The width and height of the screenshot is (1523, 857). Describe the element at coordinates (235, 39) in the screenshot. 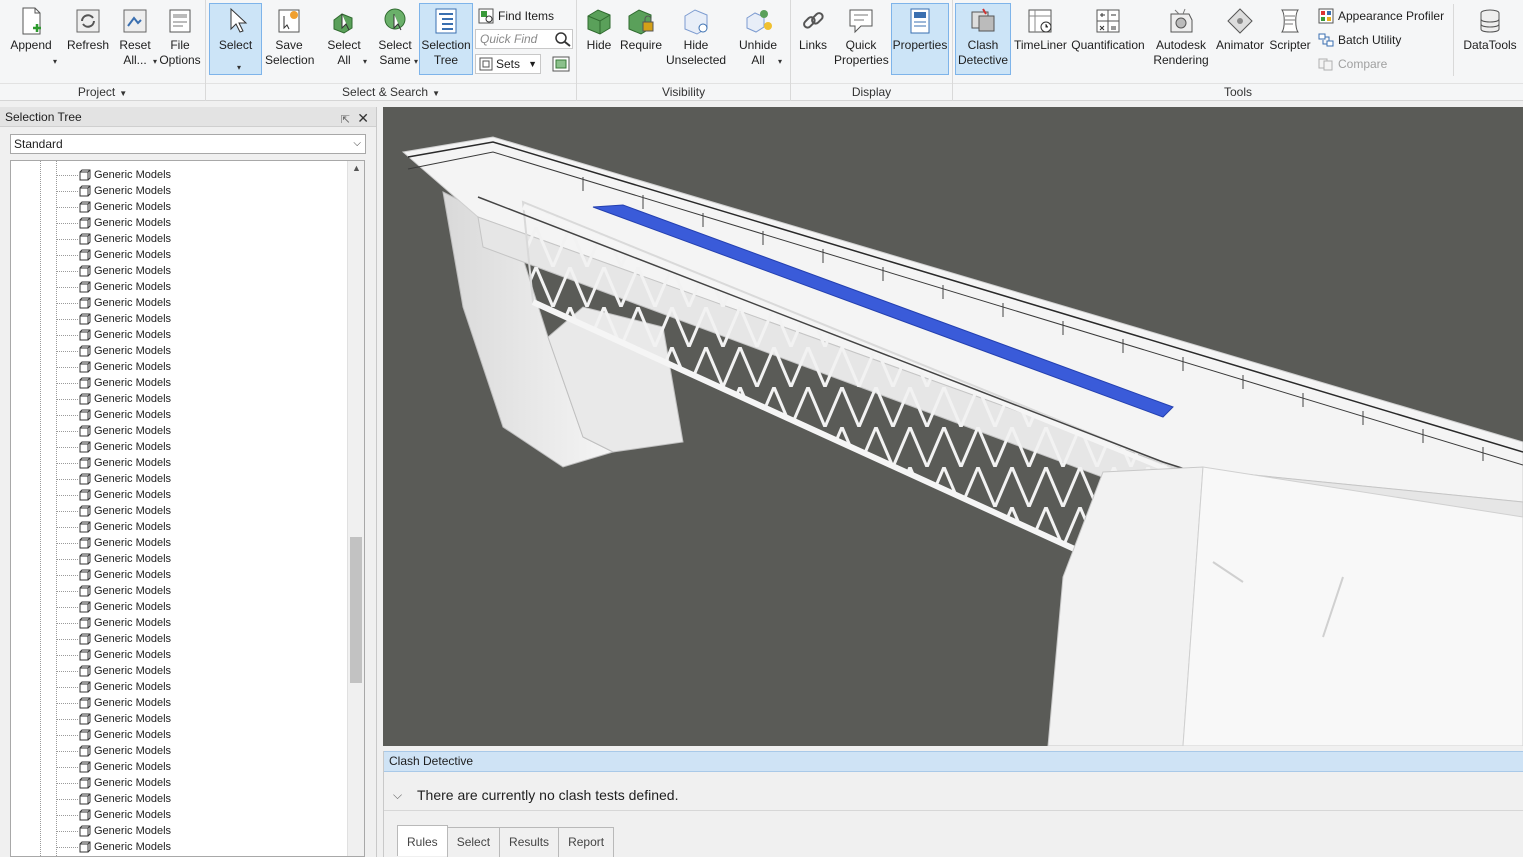

I see `select-button: Select ▾` at that location.